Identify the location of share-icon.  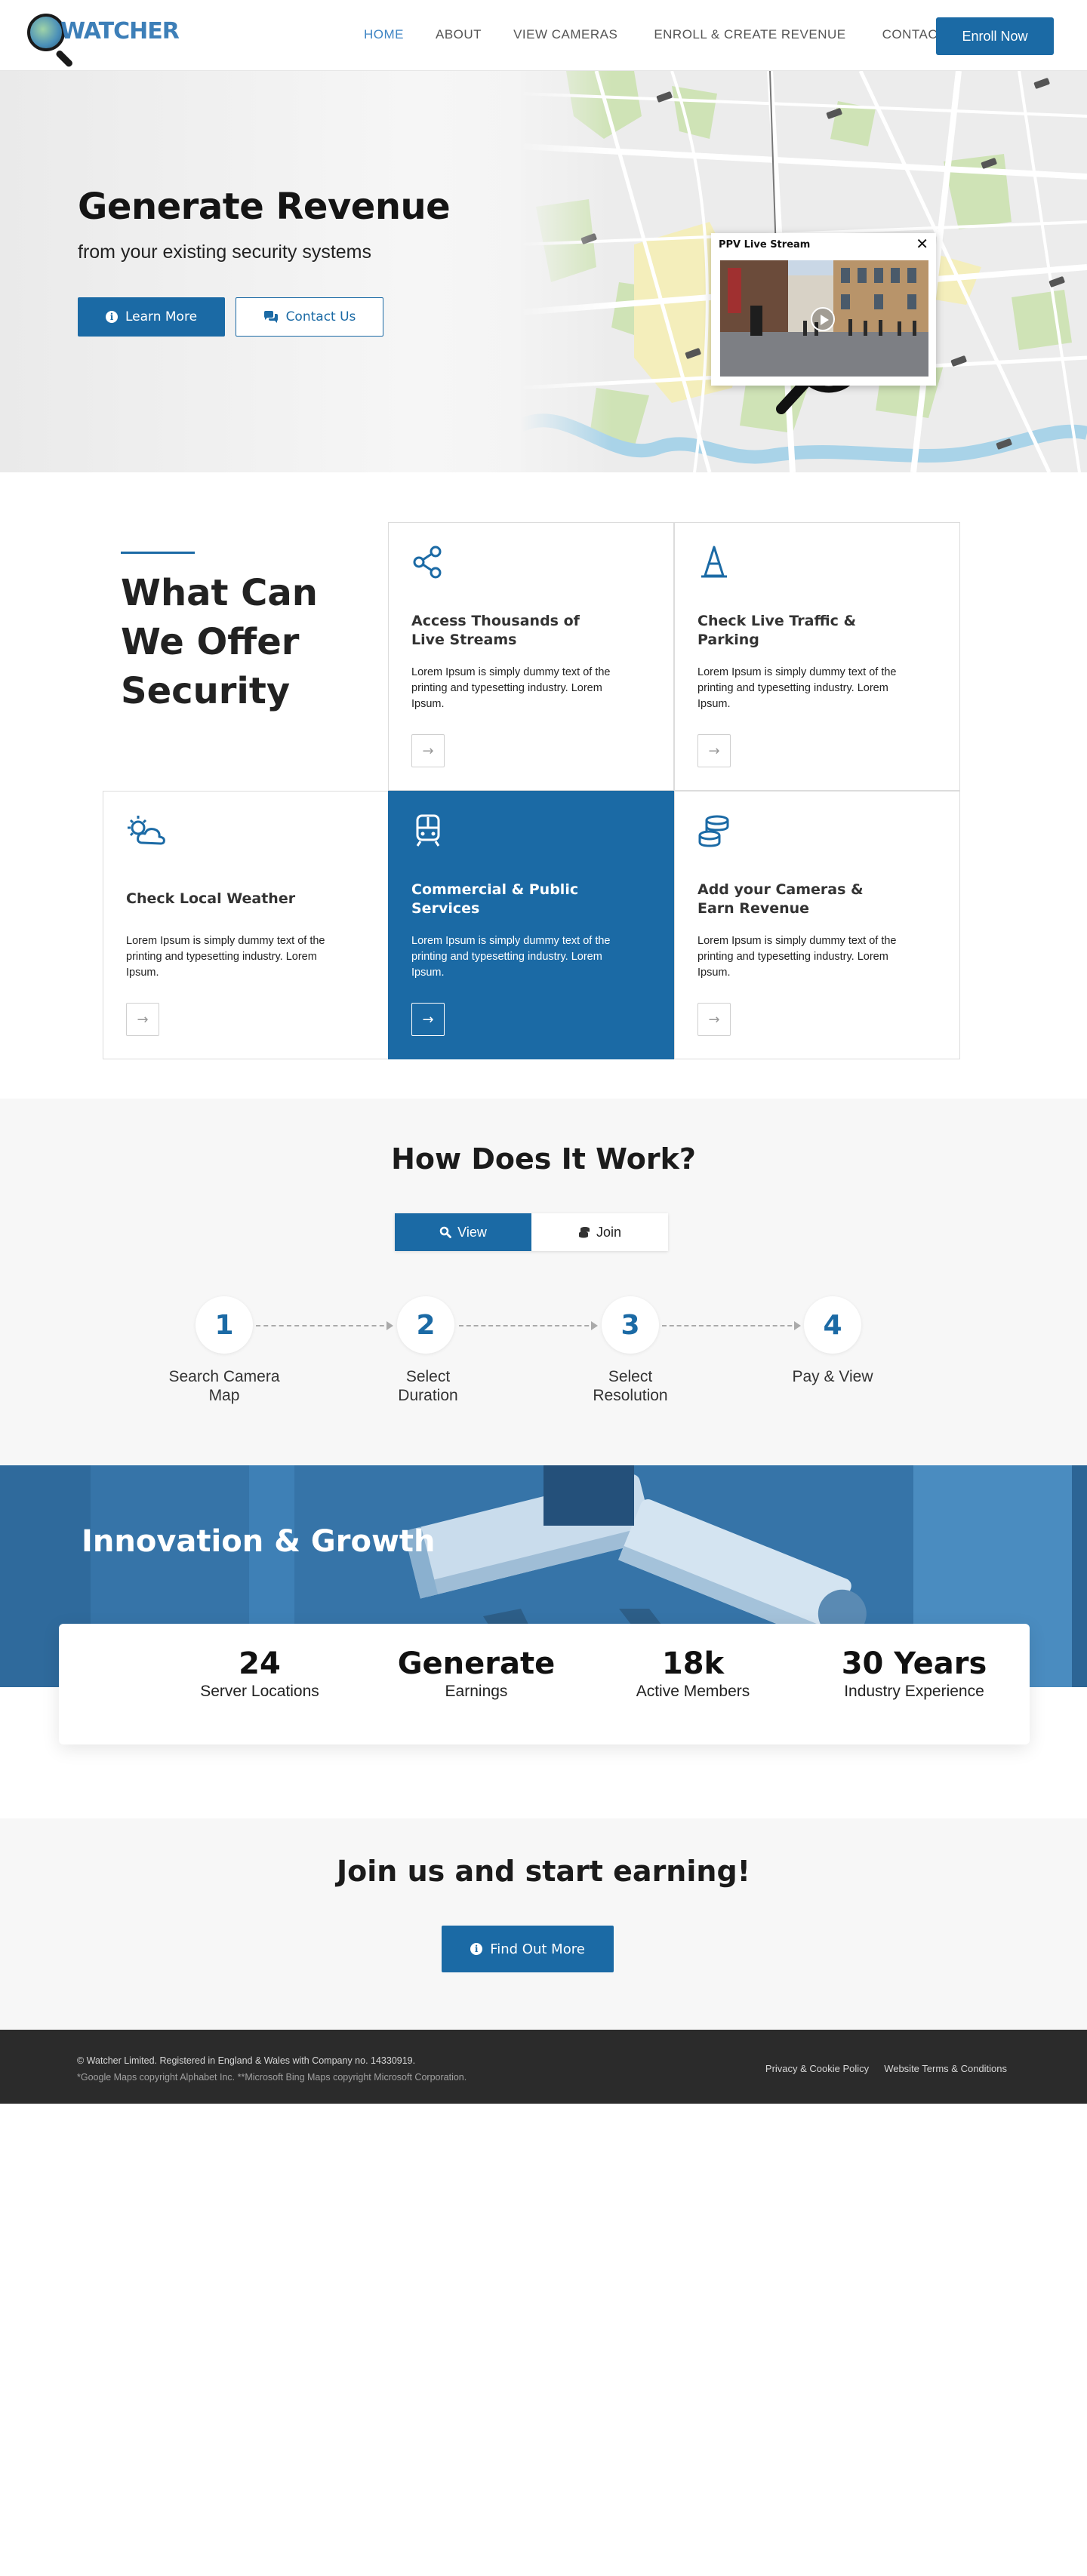
(427, 562).